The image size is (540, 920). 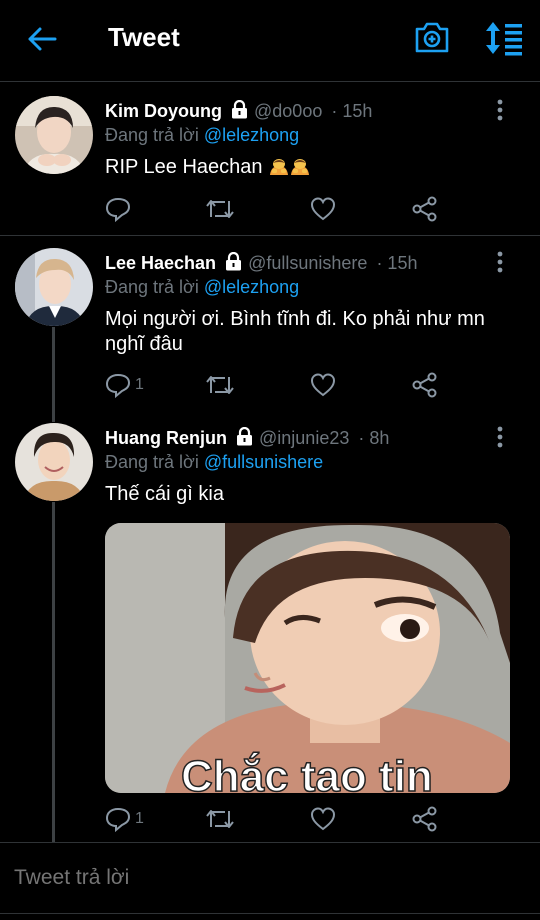 I want to click on page-title: Tweet, so click(x=144, y=37).